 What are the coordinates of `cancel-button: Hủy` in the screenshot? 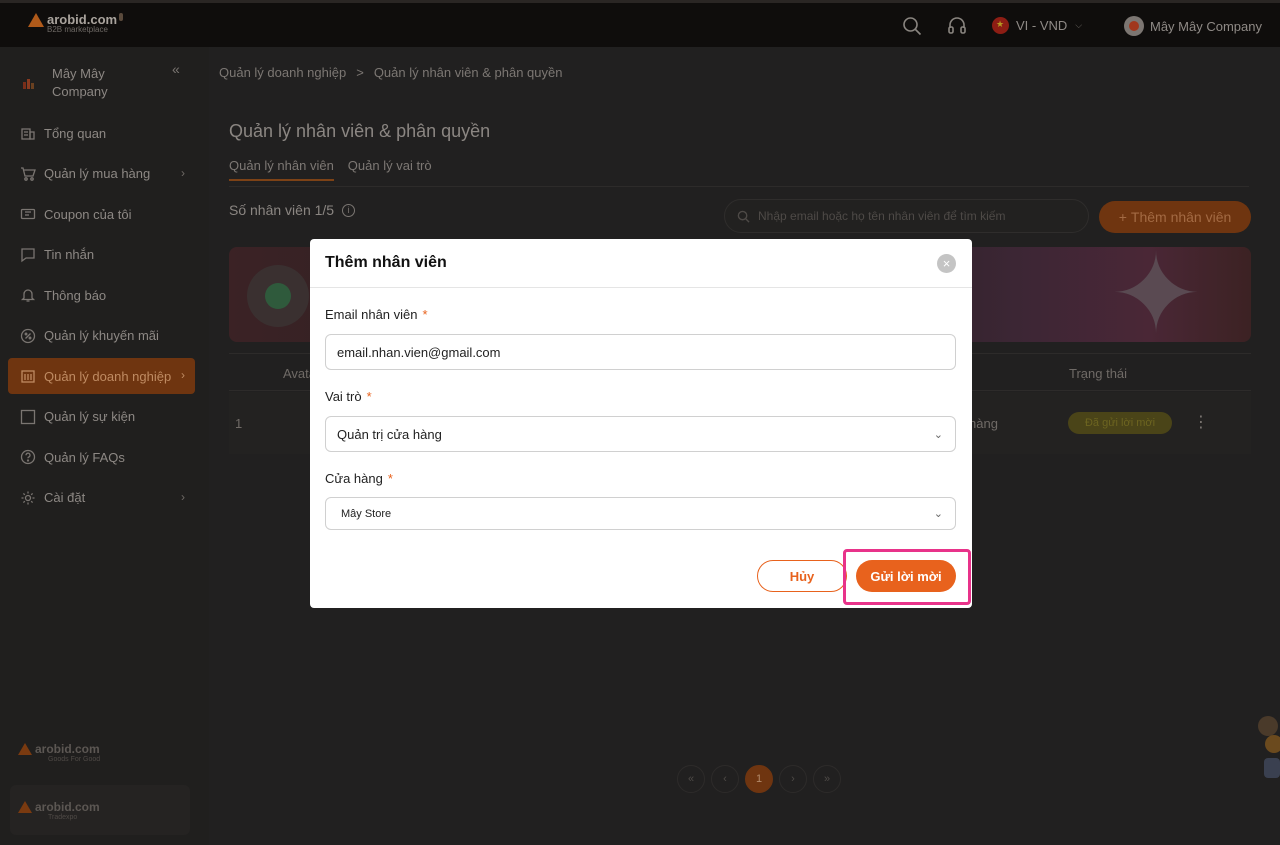 It's located at (802, 576).